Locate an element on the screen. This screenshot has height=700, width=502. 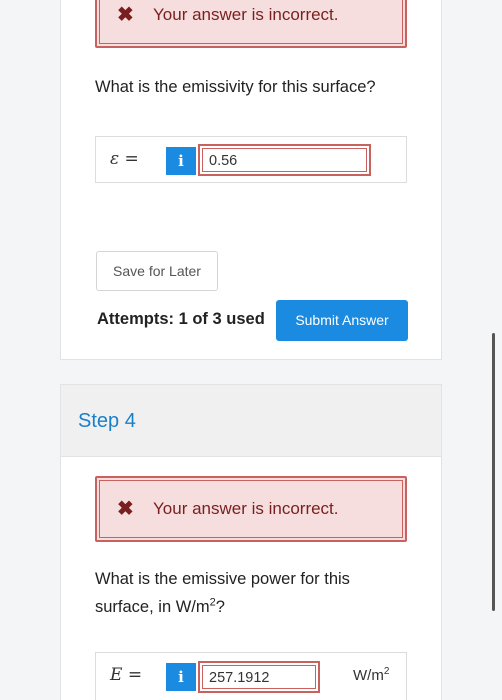
question-line-1: What is the emissive power for this is located at coordinates (222, 579).